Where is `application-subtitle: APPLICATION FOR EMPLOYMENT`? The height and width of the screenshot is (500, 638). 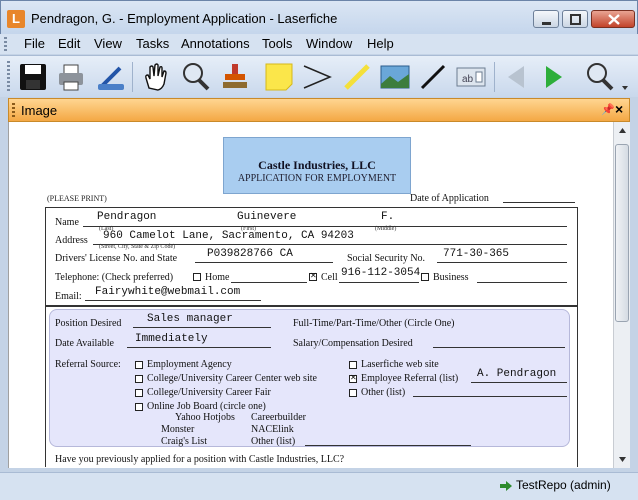
application-subtitle: APPLICATION FOR EMPLOYMENT is located at coordinates (317, 178).